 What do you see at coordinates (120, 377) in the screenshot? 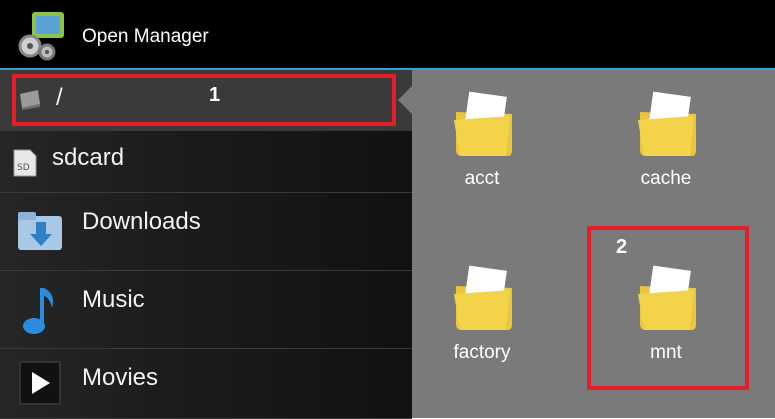
I see `sidebar-item-label: Movies` at bounding box center [120, 377].